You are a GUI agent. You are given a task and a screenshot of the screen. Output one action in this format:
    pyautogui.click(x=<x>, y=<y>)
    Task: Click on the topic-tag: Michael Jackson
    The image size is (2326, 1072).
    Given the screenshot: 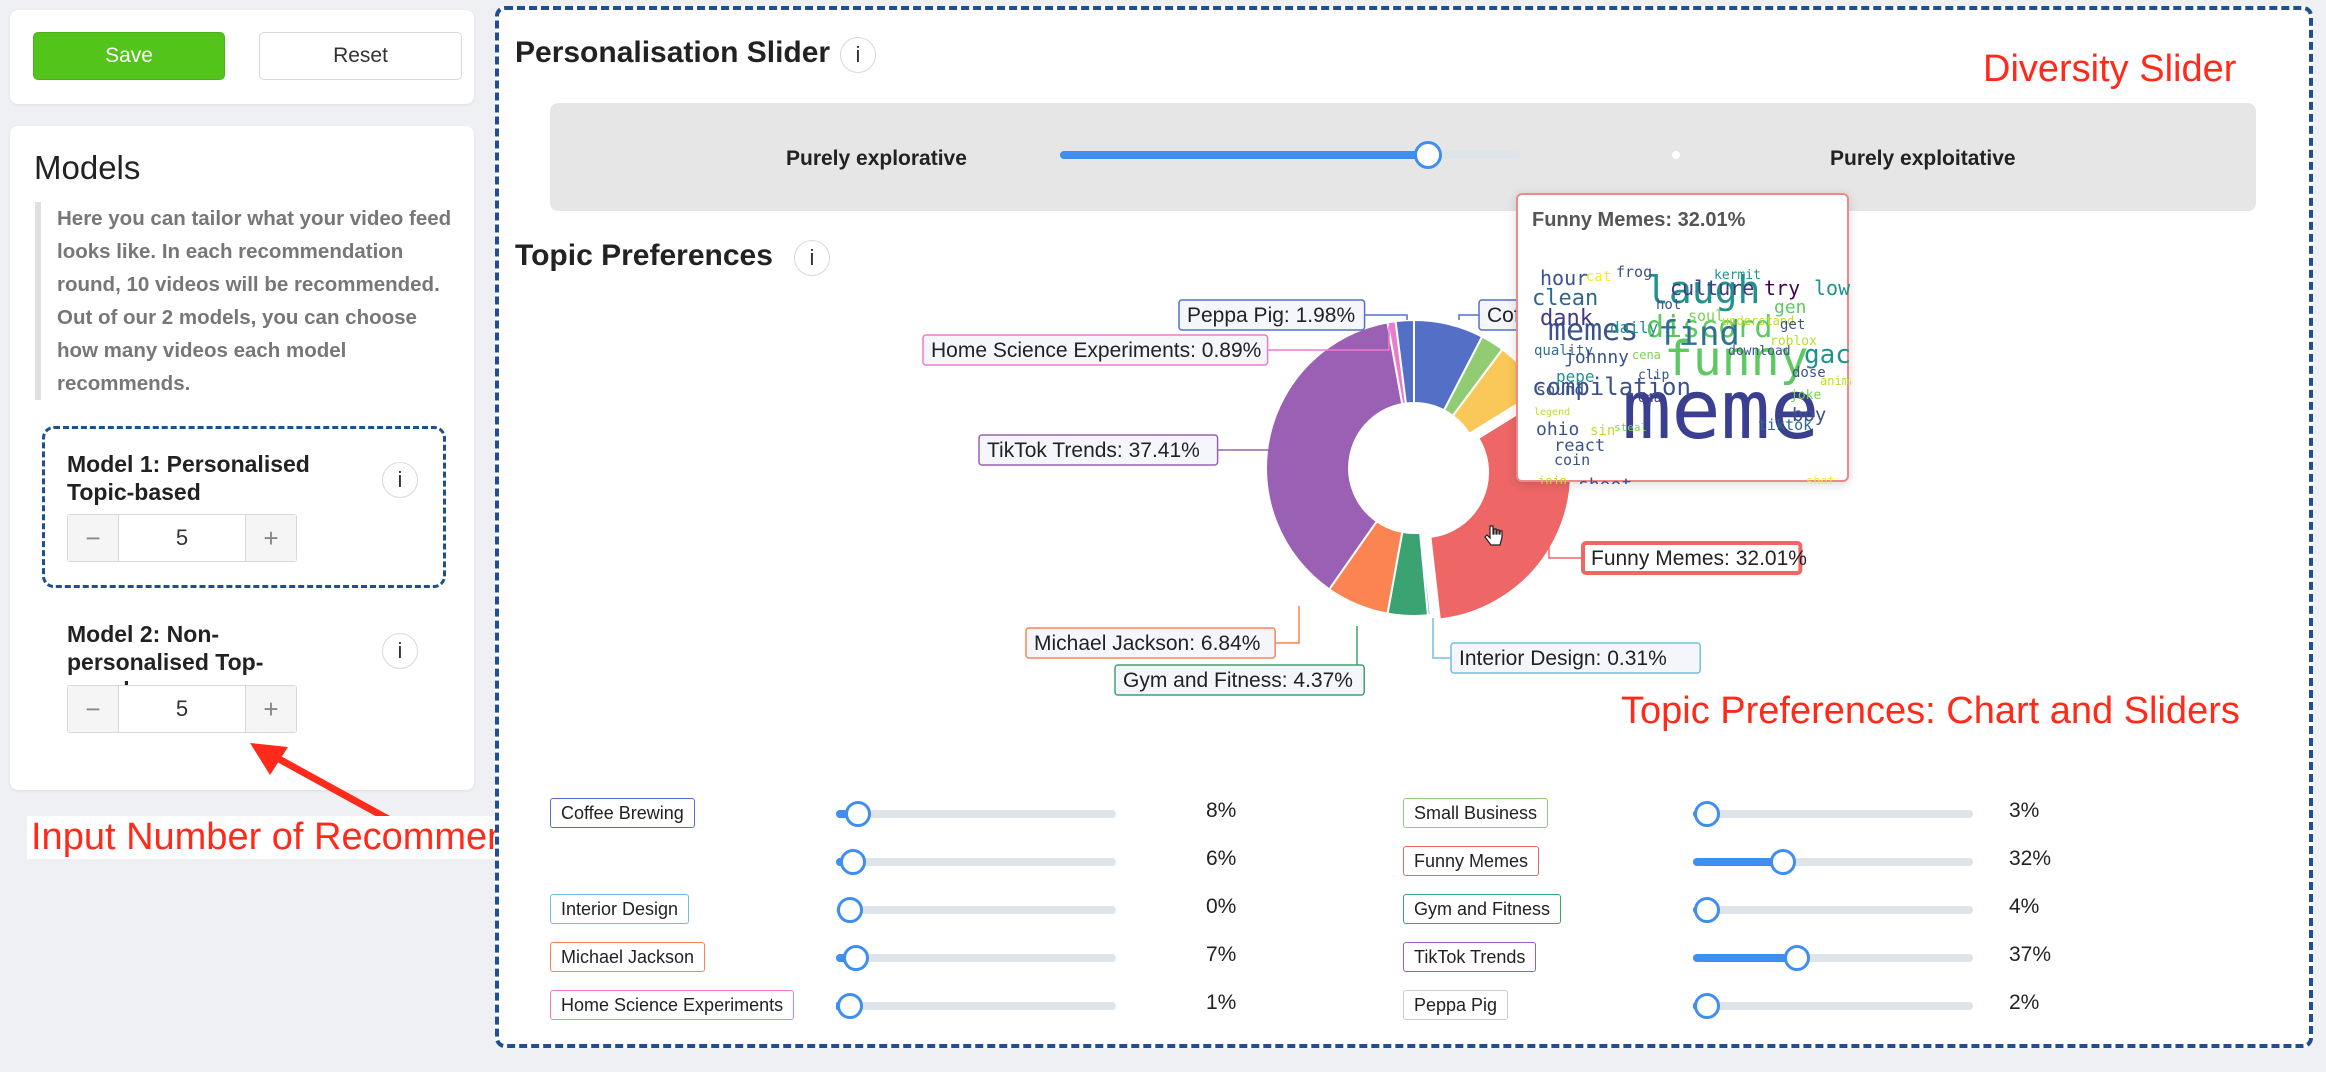 What is the action you would take?
    pyautogui.click(x=628, y=957)
    